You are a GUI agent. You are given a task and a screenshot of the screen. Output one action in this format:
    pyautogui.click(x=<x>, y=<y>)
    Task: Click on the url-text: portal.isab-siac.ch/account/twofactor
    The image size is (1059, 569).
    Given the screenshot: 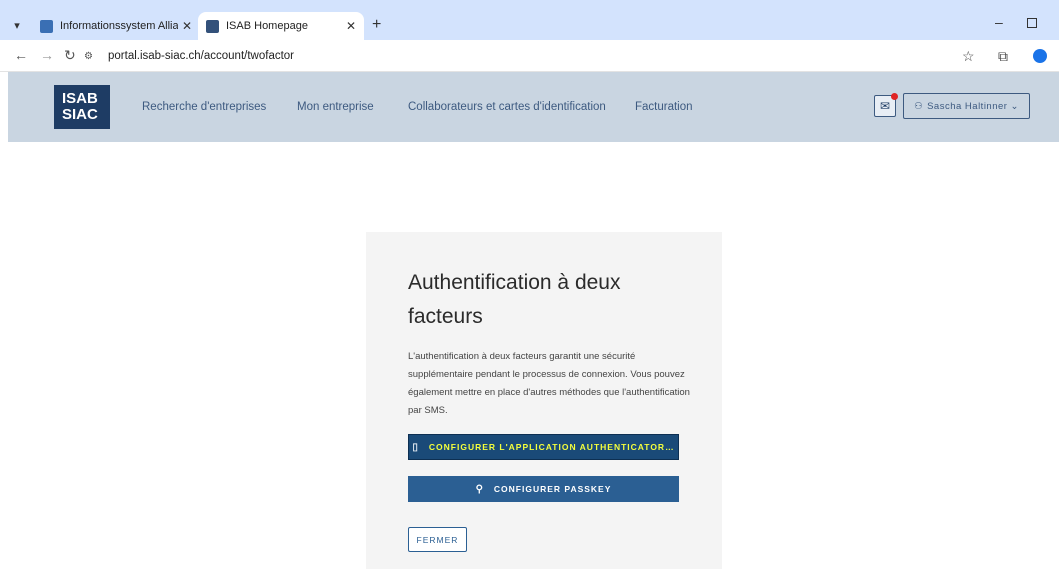 What is the action you would take?
    pyautogui.click(x=201, y=56)
    